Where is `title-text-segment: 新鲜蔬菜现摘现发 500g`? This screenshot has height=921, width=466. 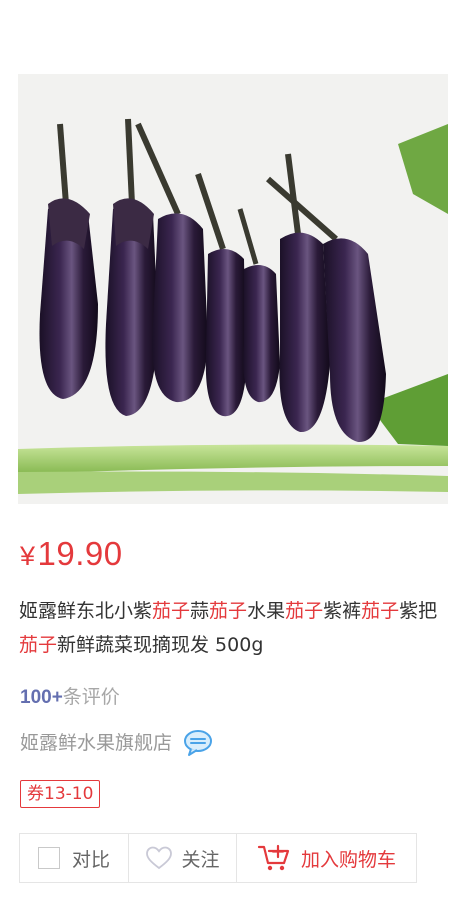
title-text-segment: 新鲜蔬菜现摘现发 500g is located at coordinates (160, 645).